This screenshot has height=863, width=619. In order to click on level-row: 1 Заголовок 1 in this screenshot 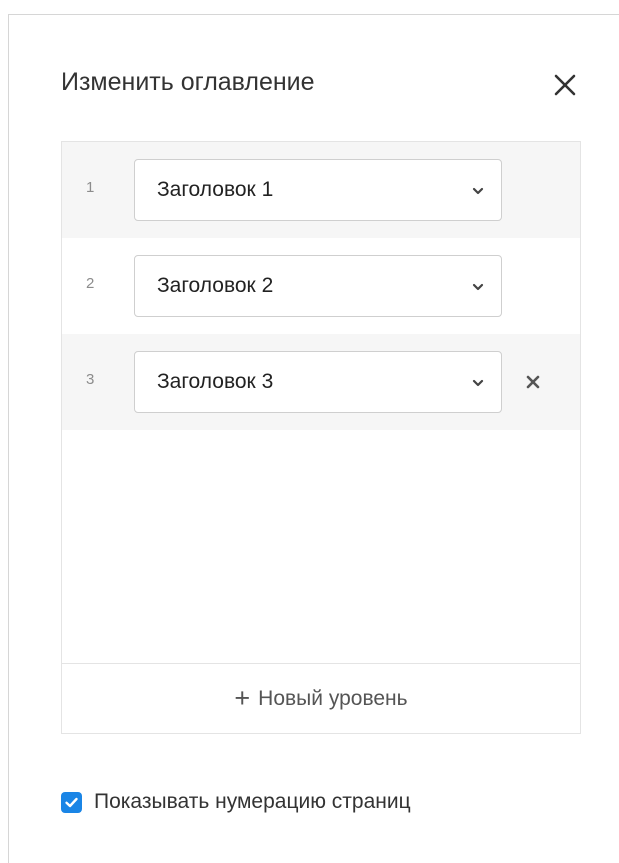, I will do `click(321, 190)`.